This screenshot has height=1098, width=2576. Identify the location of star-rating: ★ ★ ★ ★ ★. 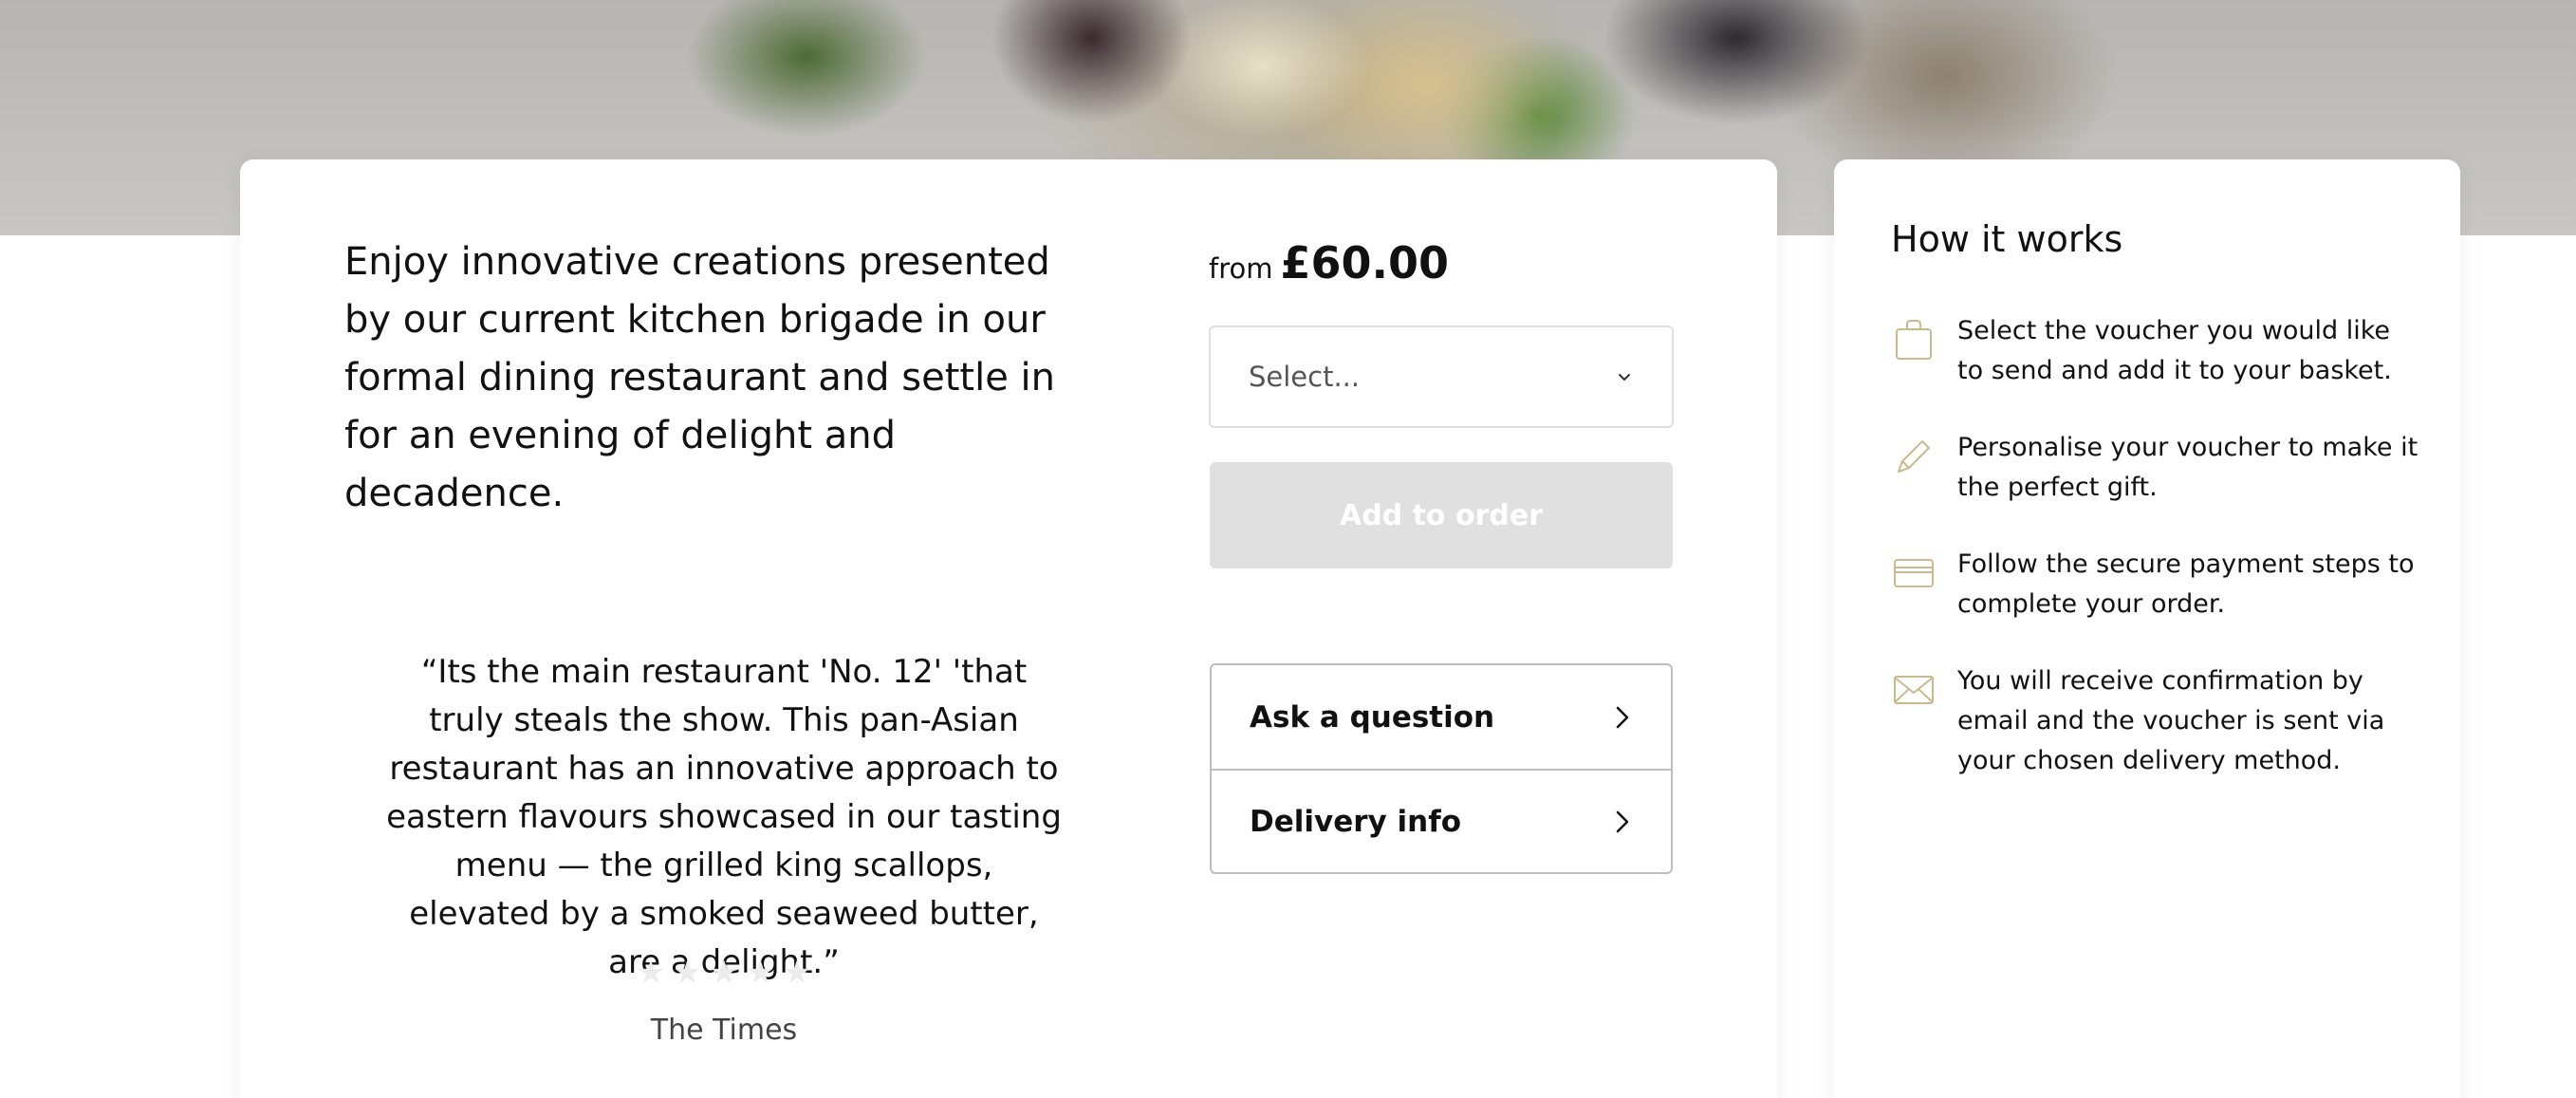
(724, 973).